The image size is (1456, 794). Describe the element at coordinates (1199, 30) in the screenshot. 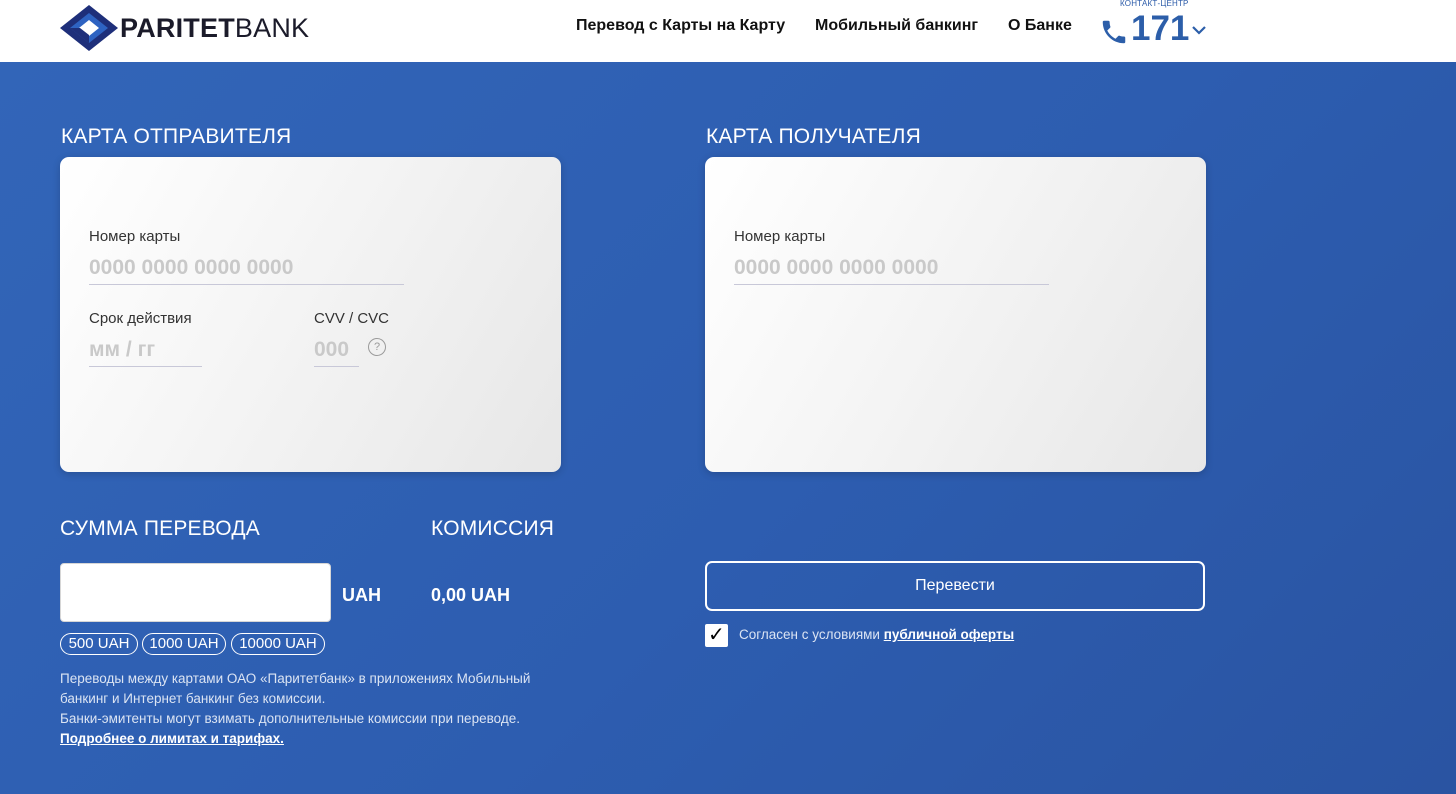

I see `chevron-down-icon` at that location.